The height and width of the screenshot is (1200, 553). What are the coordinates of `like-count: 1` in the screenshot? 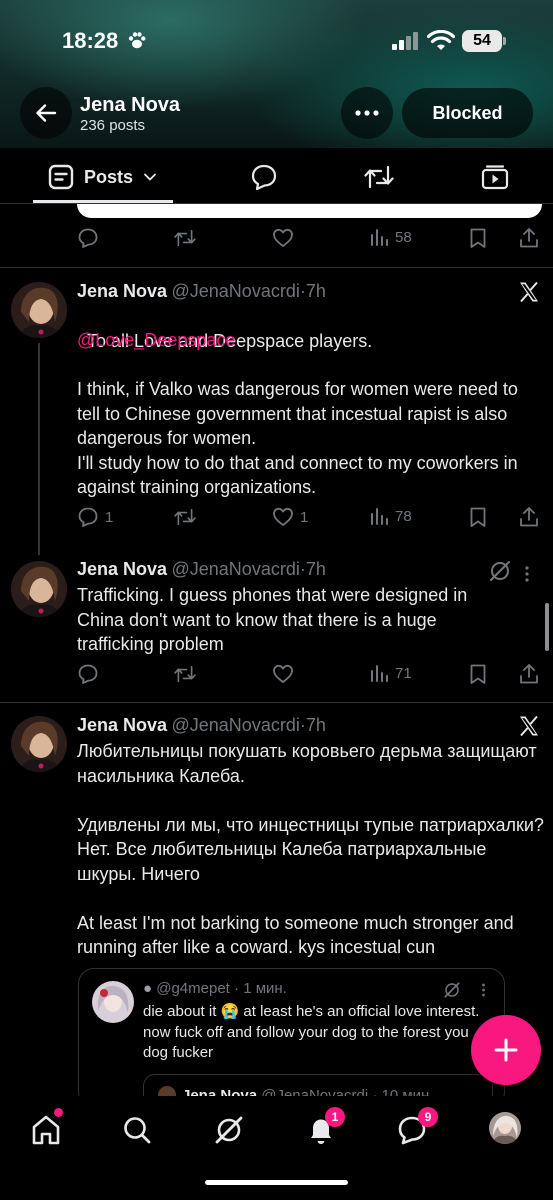 It's located at (304, 517).